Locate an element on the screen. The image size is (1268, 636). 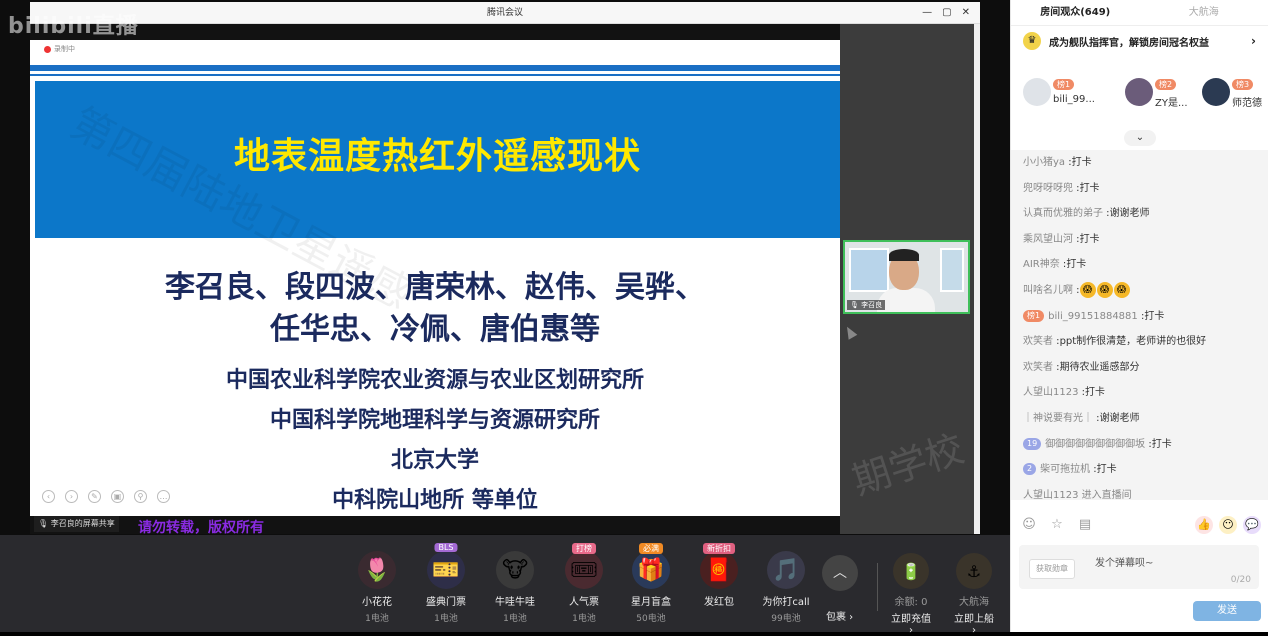
fleet-promo: ♛ 成为舰队指挥官，解锁房间冠名权益 › is located at coordinates (1139, 41).